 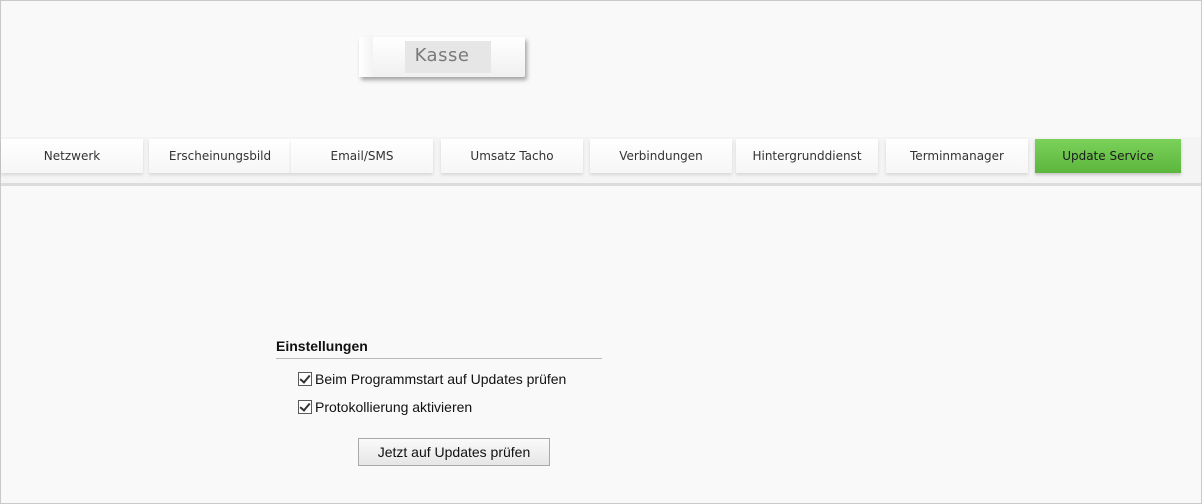 I want to click on logo-text: Kasse, so click(x=442, y=55).